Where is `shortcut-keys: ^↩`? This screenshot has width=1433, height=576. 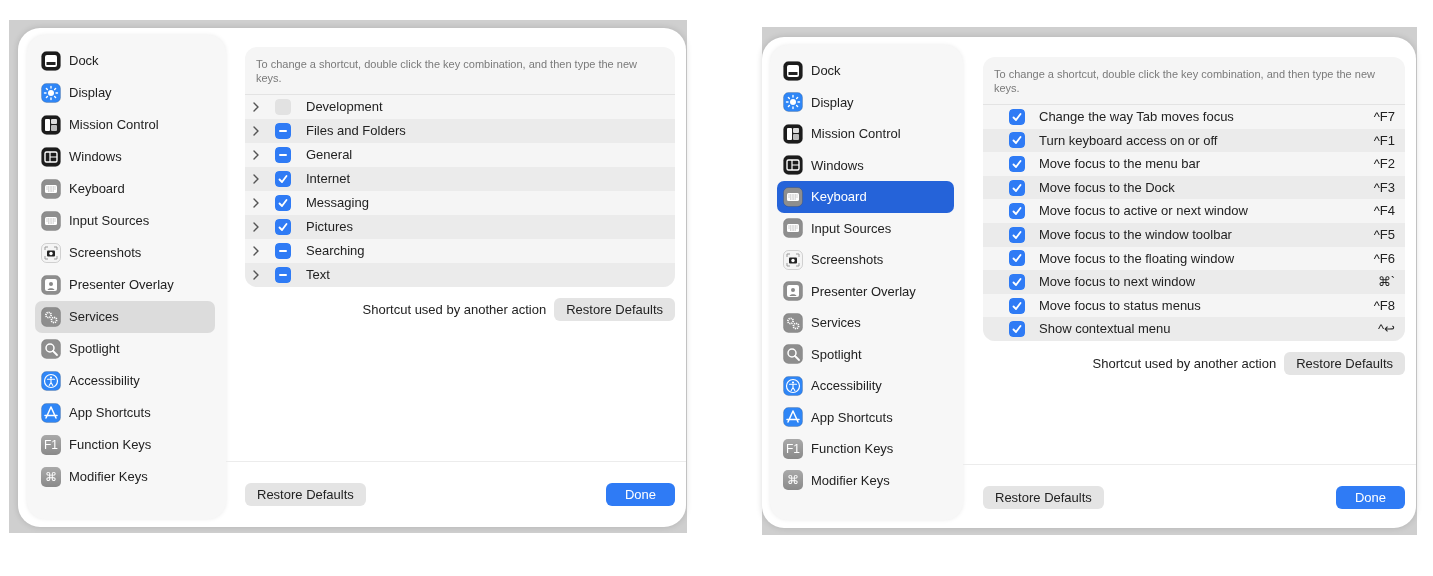 shortcut-keys: ^↩ is located at coordinates (1386, 329).